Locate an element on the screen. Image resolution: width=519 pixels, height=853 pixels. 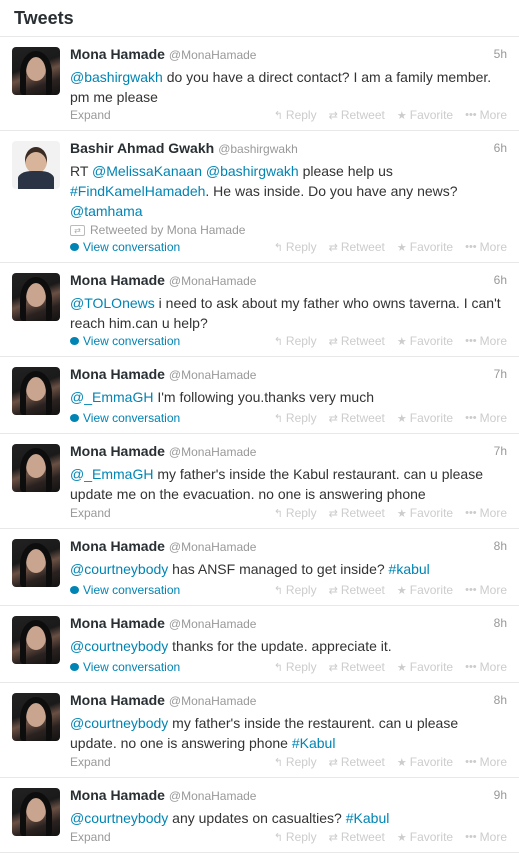
tweet-link: #kabul is located at coordinates (409, 569).